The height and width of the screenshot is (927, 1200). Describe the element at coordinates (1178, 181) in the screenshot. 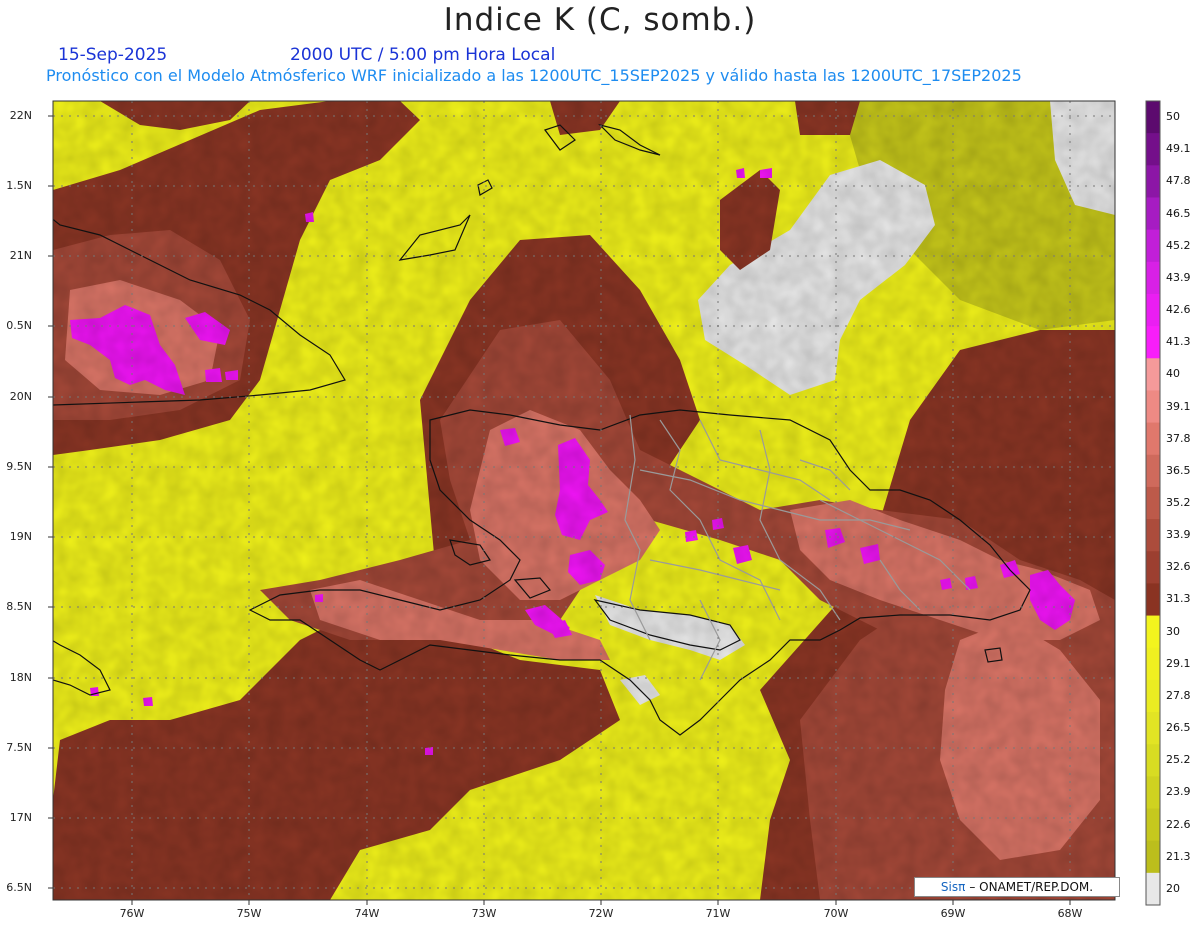

I see `colorbar-label: 47.8` at that location.